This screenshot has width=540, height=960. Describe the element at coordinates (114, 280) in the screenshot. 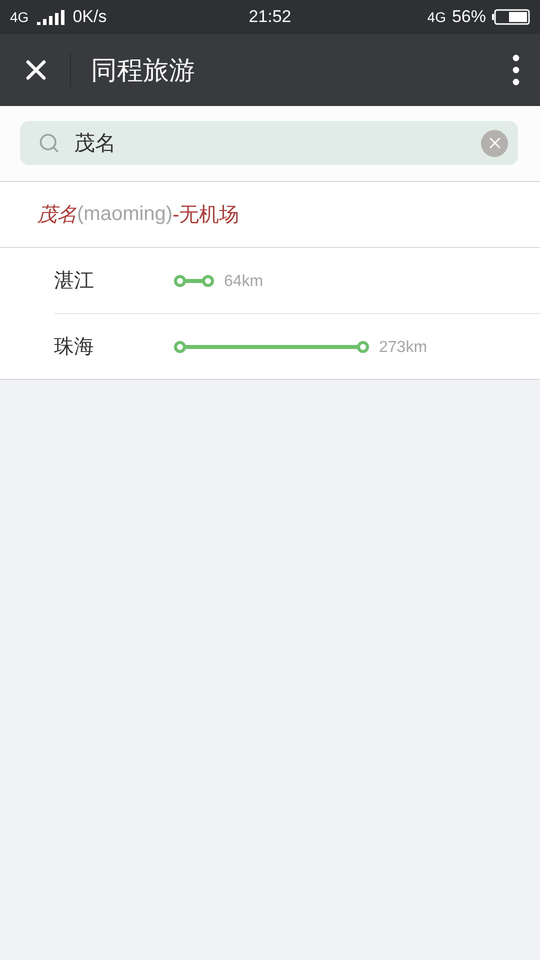

I see `city-name: 湛江` at that location.